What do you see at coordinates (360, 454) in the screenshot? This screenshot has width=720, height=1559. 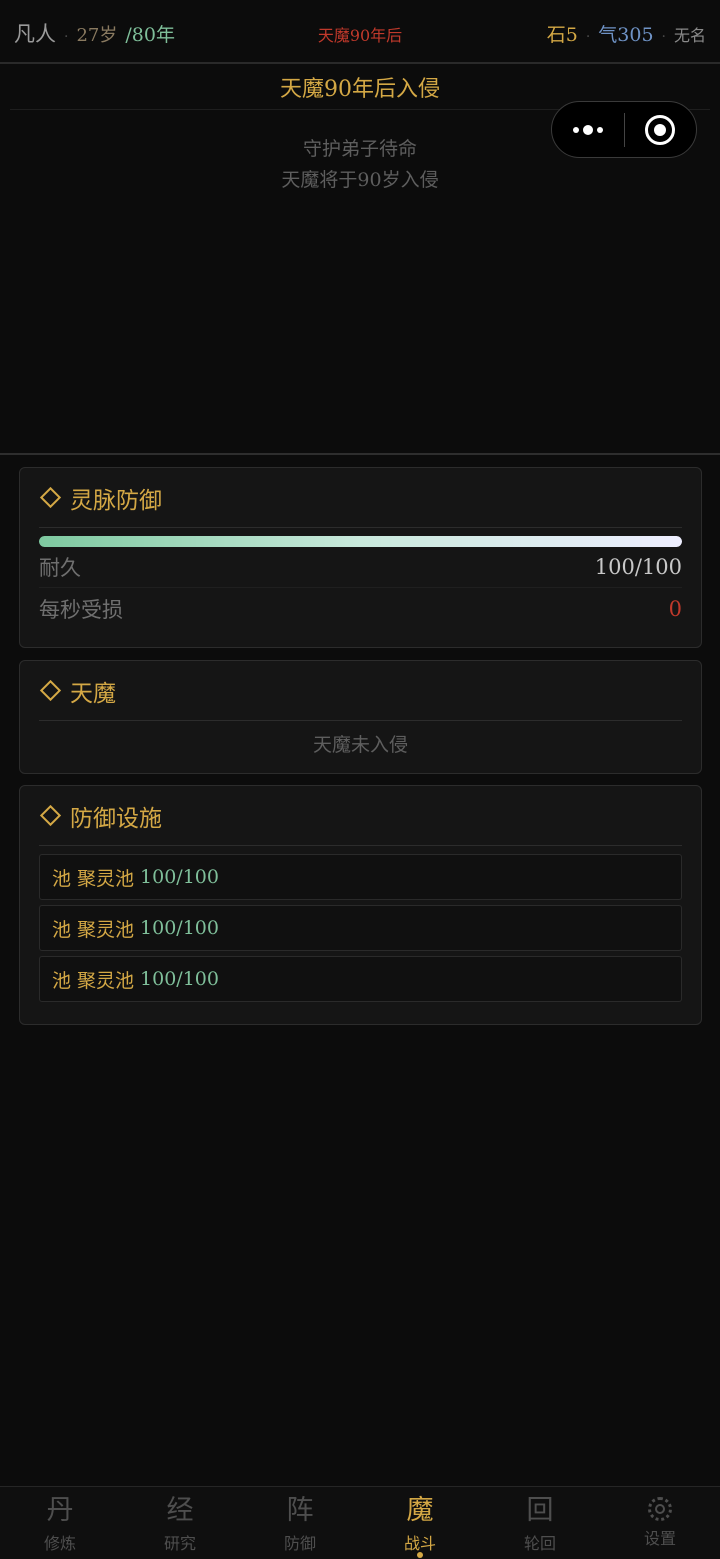 I see `section-divider` at bounding box center [360, 454].